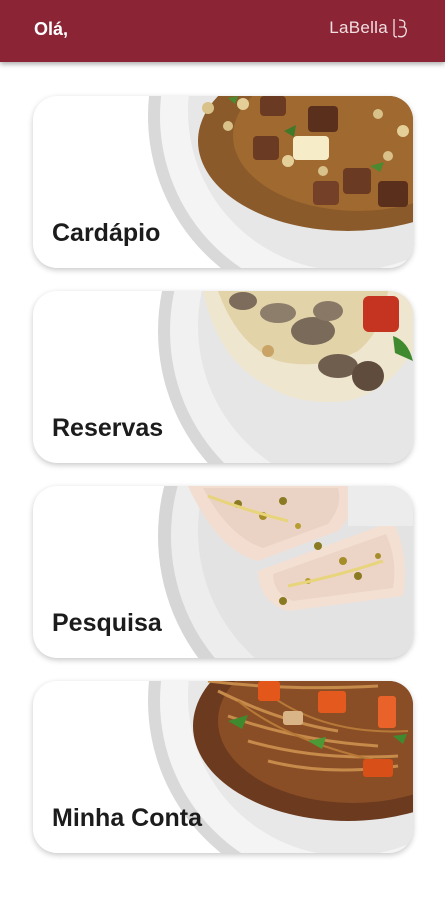 The width and height of the screenshot is (445, 900). I want to click on menu-card-label: Reservas, so click(108, 428).